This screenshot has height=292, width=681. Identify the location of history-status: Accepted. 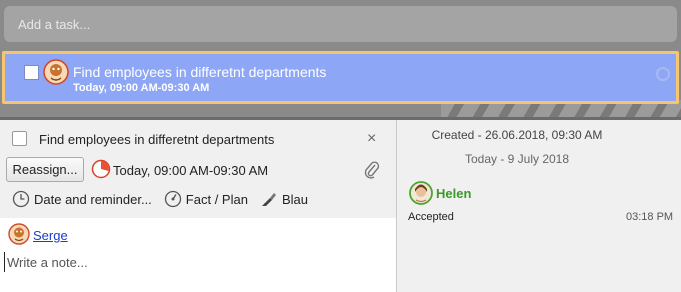
(431, 217).